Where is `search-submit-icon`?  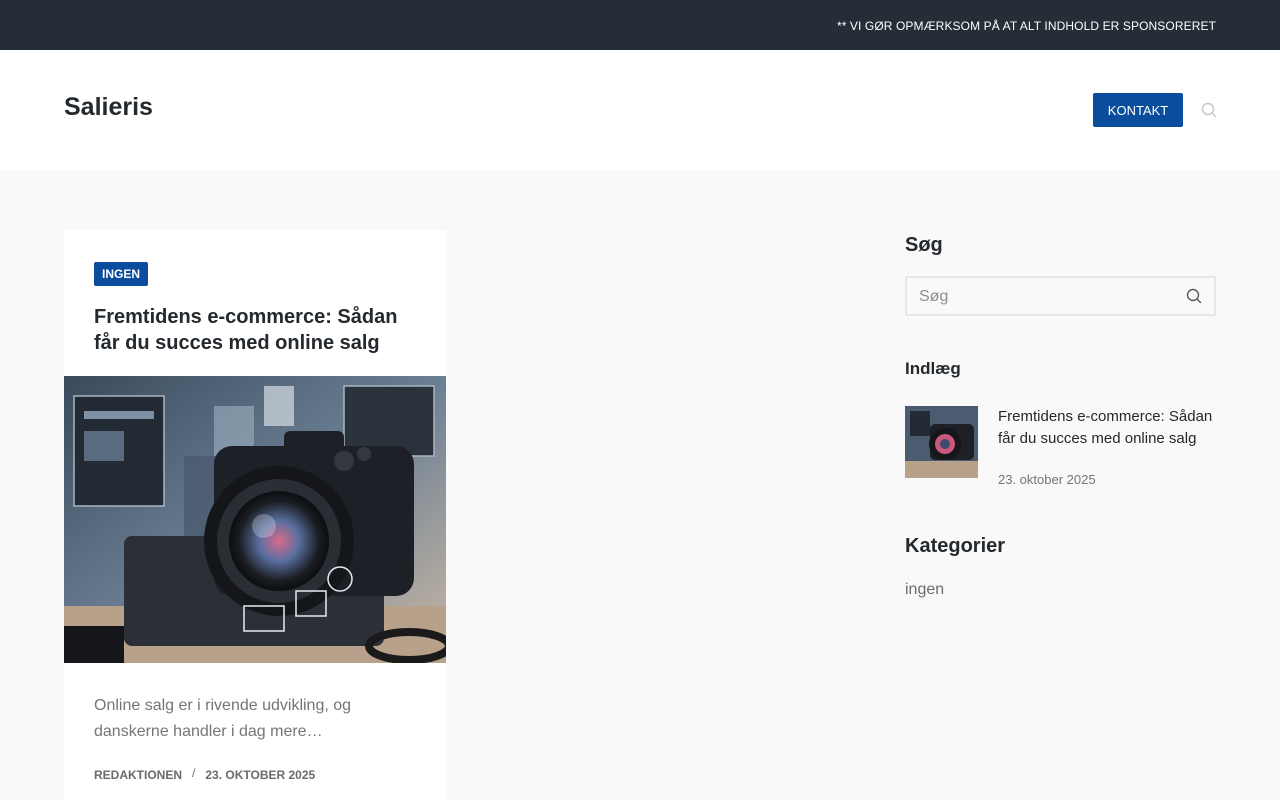
search-submit-icon is located at coordinates (1194, 296).